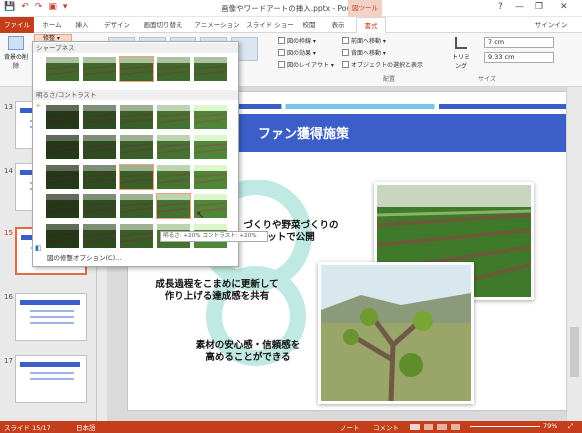 The width and height of the screenshot is (582, 433). Describe the element at coordinates (364, 40) in the screenshot. I see `bring-forward-button: 前面へ移動 ▾` at that location.